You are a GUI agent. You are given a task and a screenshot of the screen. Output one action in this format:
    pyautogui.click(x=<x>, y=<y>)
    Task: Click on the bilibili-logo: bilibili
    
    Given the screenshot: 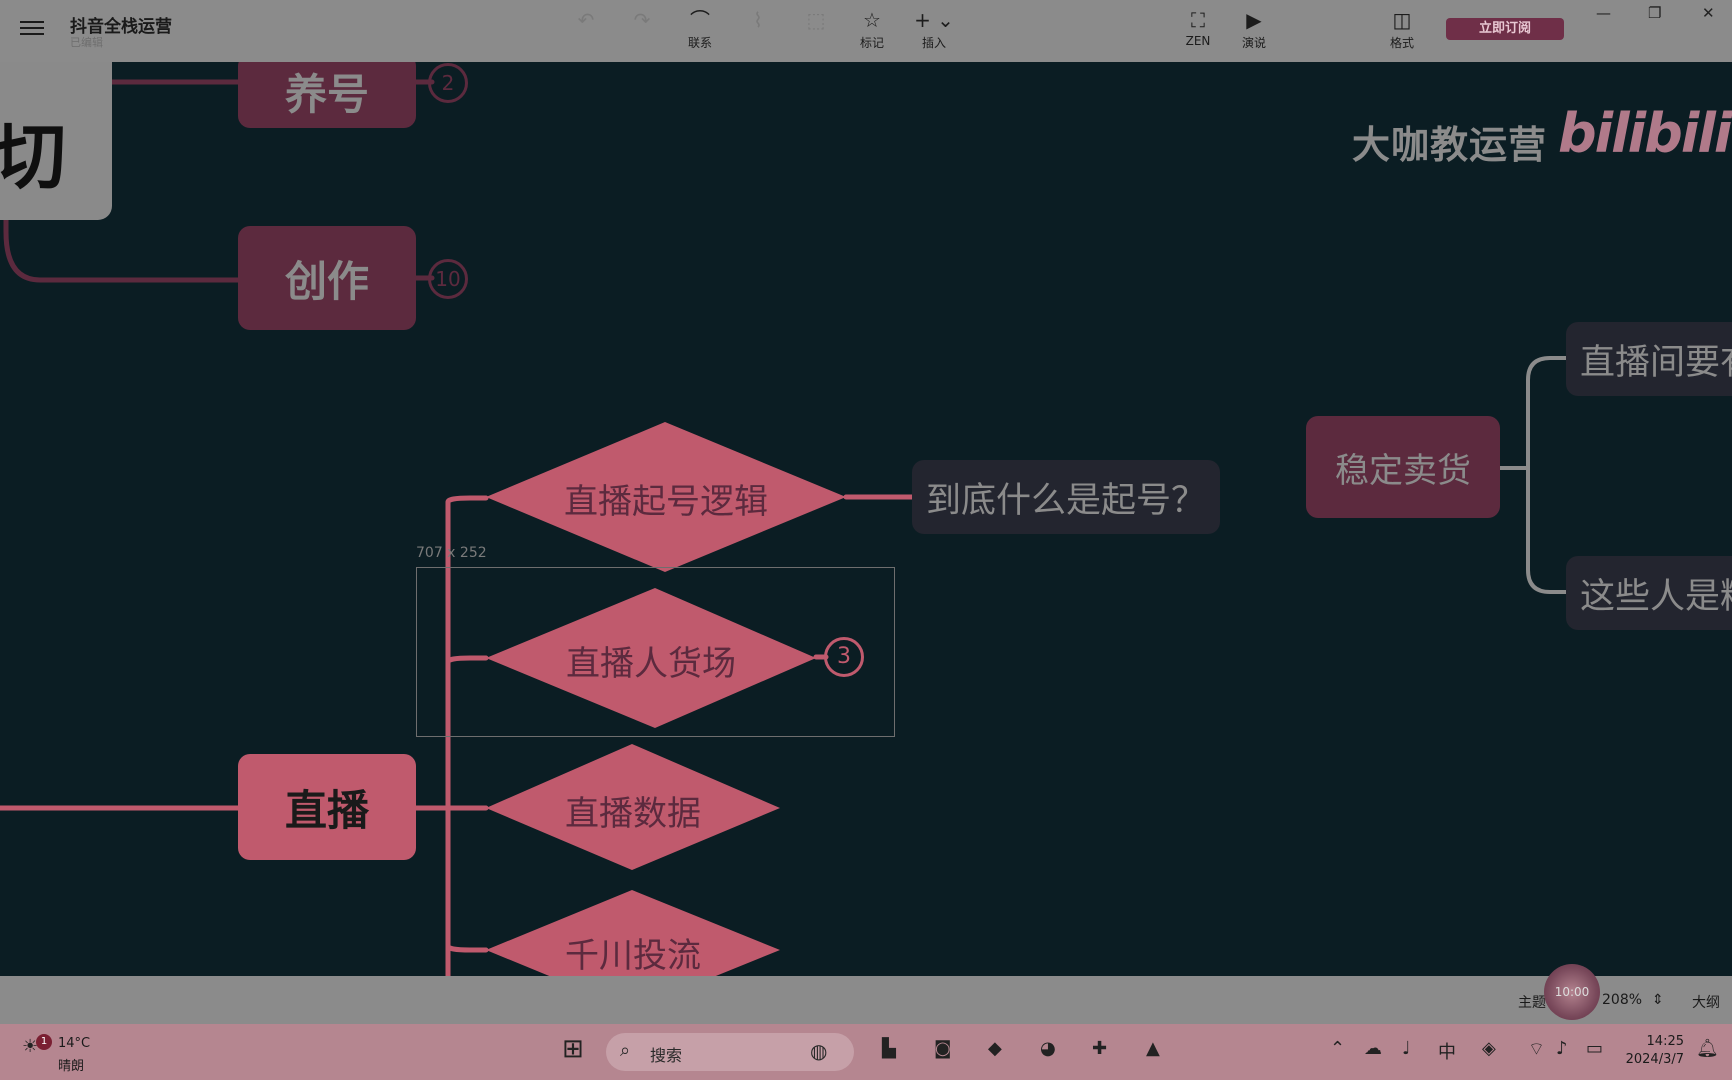 What is the action you would take?
    pyautogui.click(x=1645, y=133)
    